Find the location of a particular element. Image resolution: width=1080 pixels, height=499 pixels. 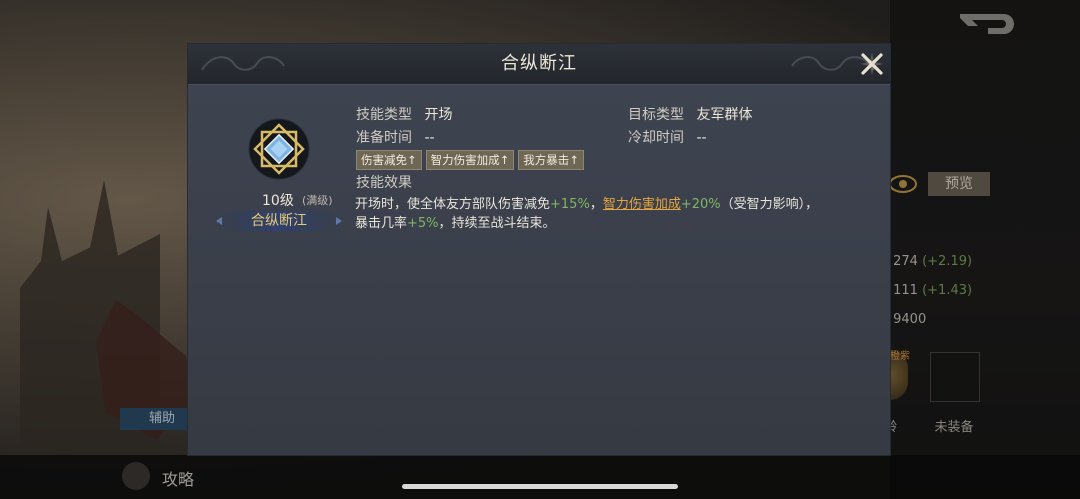

skill-type-row: 技能类型 开场 is located at coordinates (404, 114).